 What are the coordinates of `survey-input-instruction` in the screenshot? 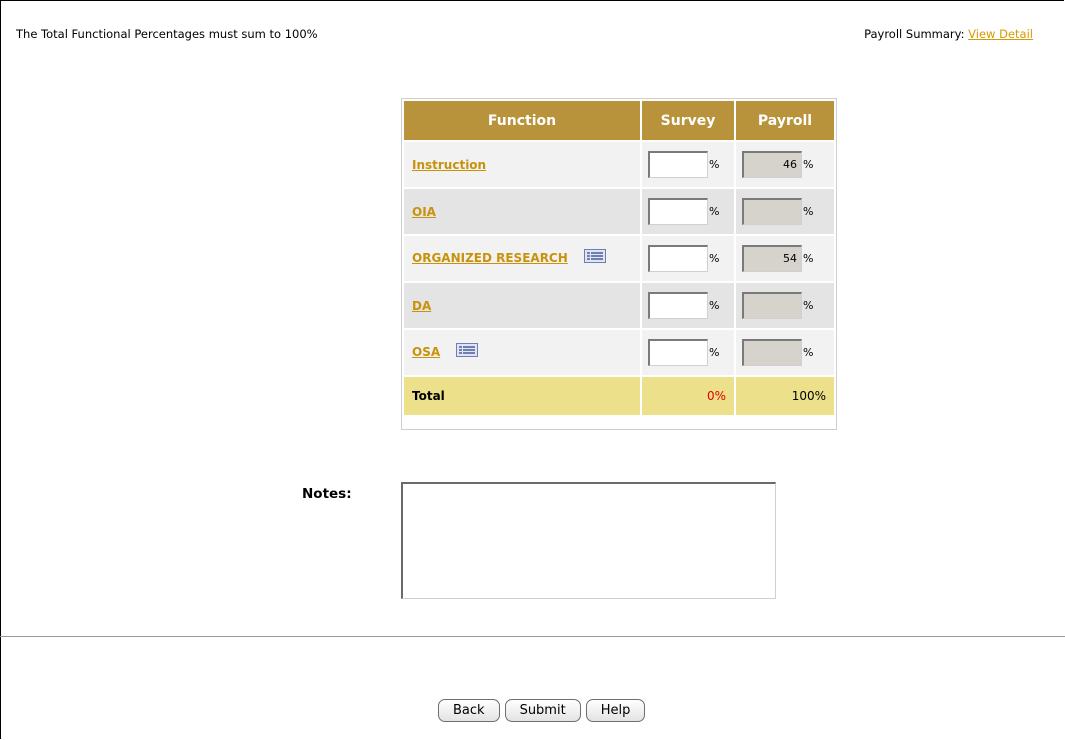 It's located at (678, 164).